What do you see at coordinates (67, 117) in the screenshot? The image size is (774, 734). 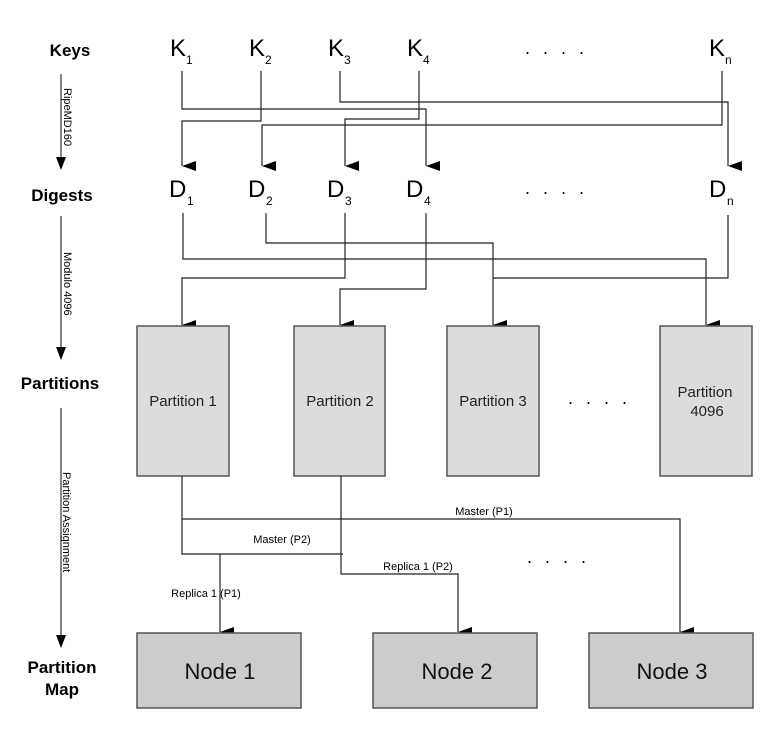 I see `transform-hash-label: RipeMD160` at bounding box center [67, 117].